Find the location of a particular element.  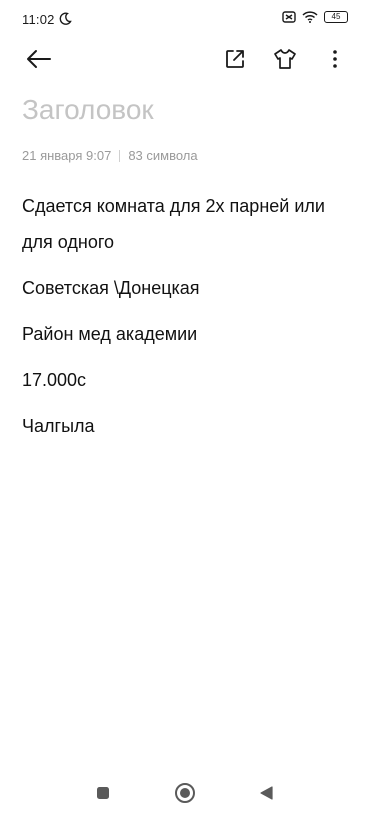

home-button is located at coordinates (185, 793).